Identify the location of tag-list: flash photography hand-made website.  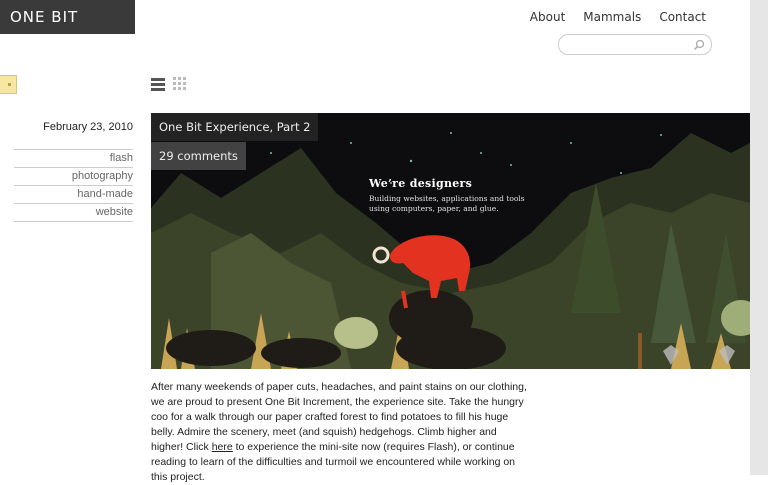
(73, 185).